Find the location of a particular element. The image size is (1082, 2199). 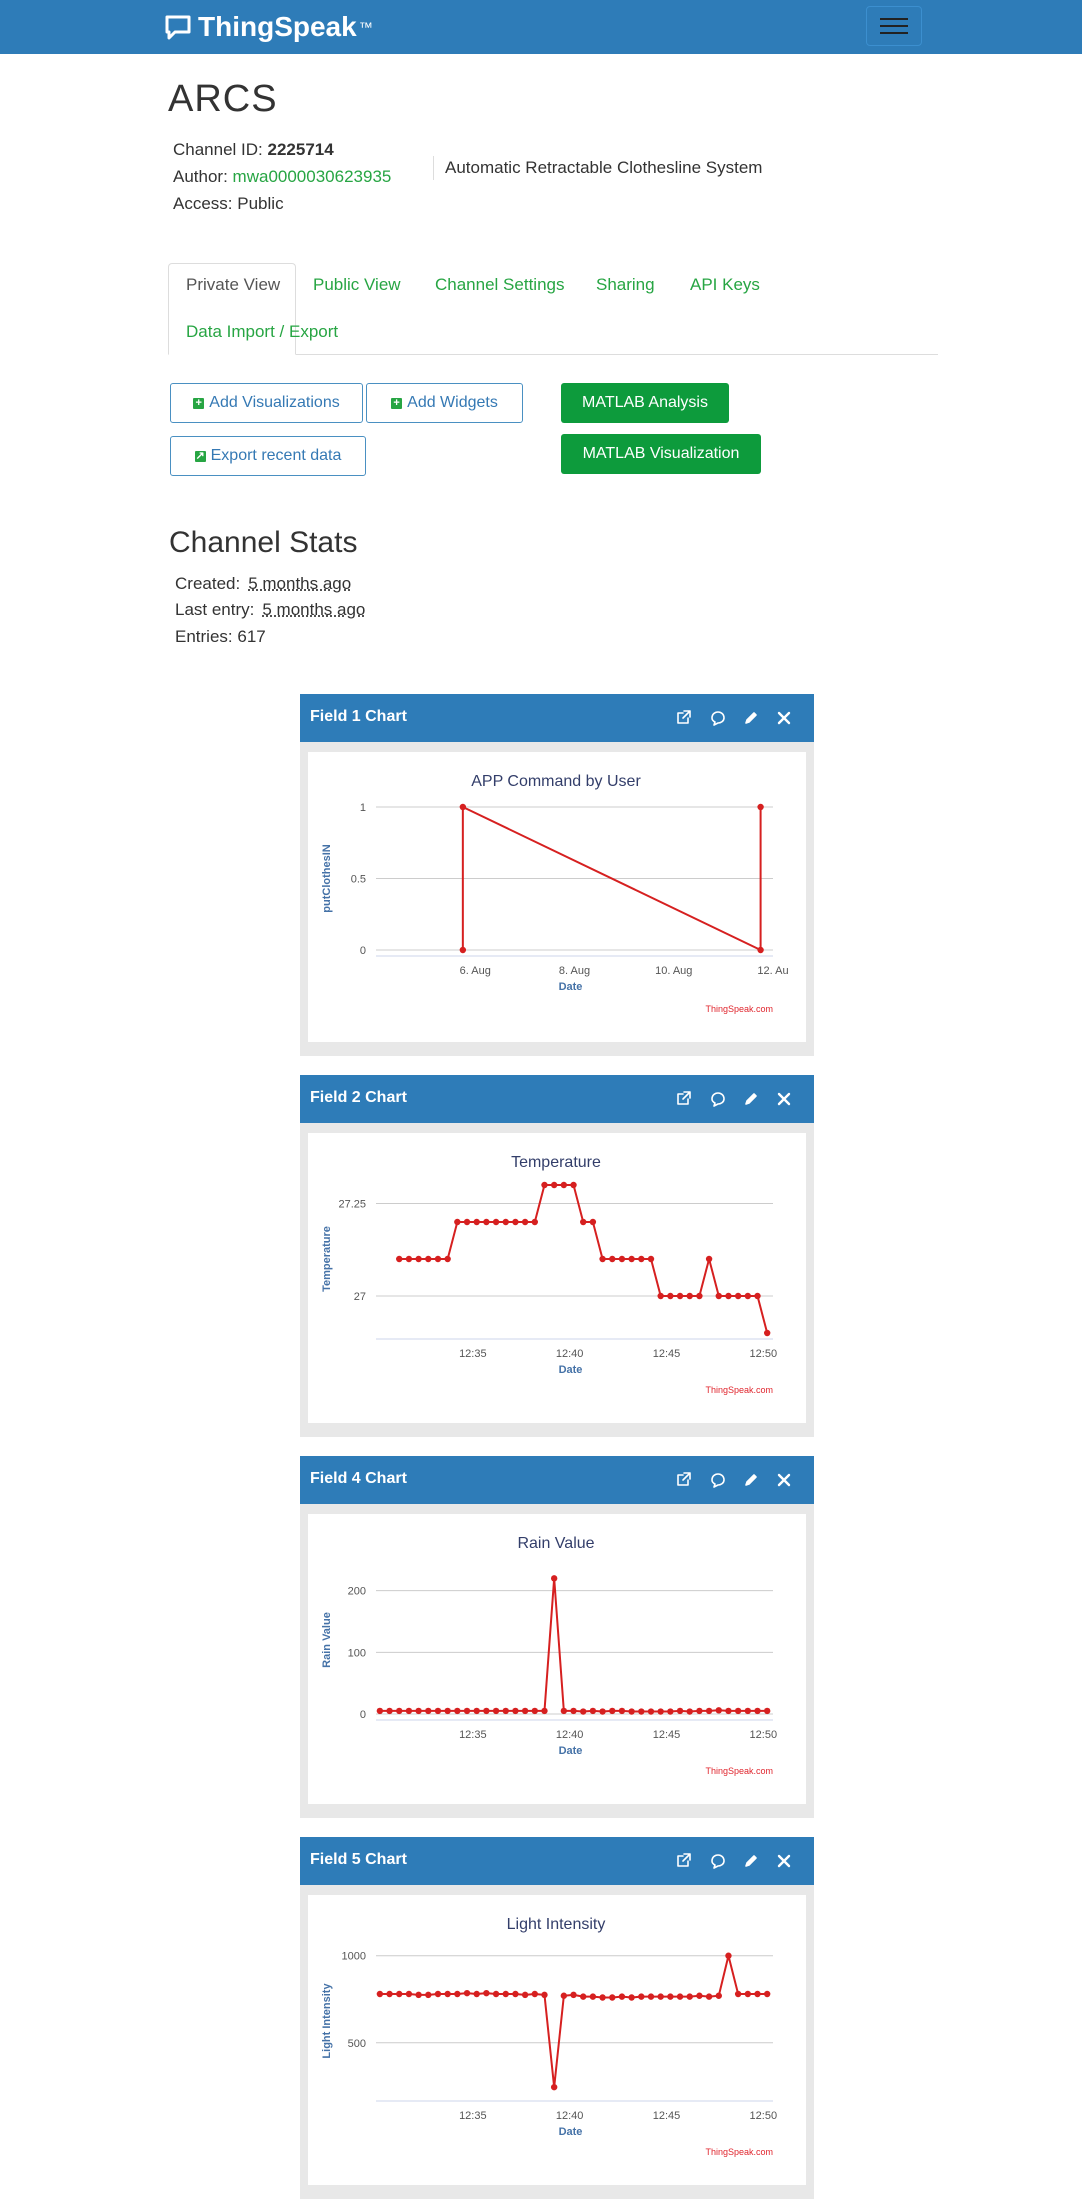

thingspeak-logo: ThingSpeak ™ is located at coordinates (268, 27).